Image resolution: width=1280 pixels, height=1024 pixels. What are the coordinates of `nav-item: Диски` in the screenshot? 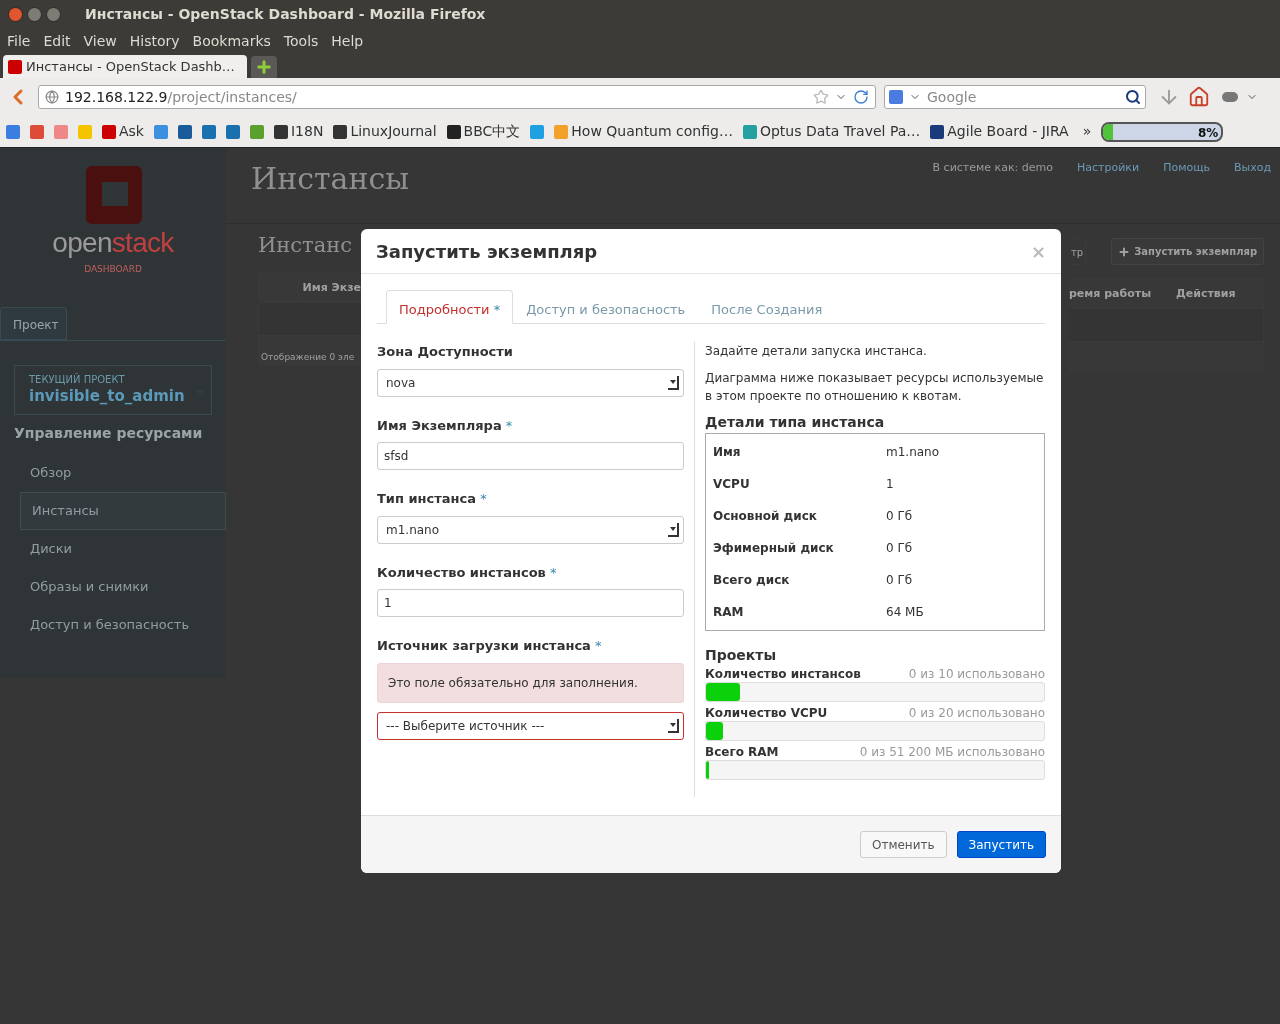 It's located at (113, 548).